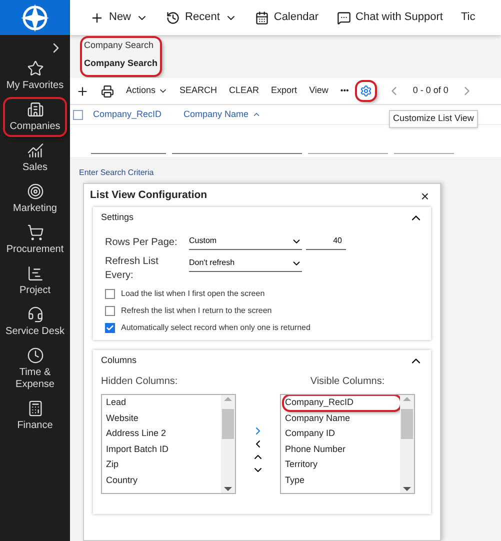 The height and width of the screenshot is (541, 501). I want to click on check-icon, so click(110, 328).